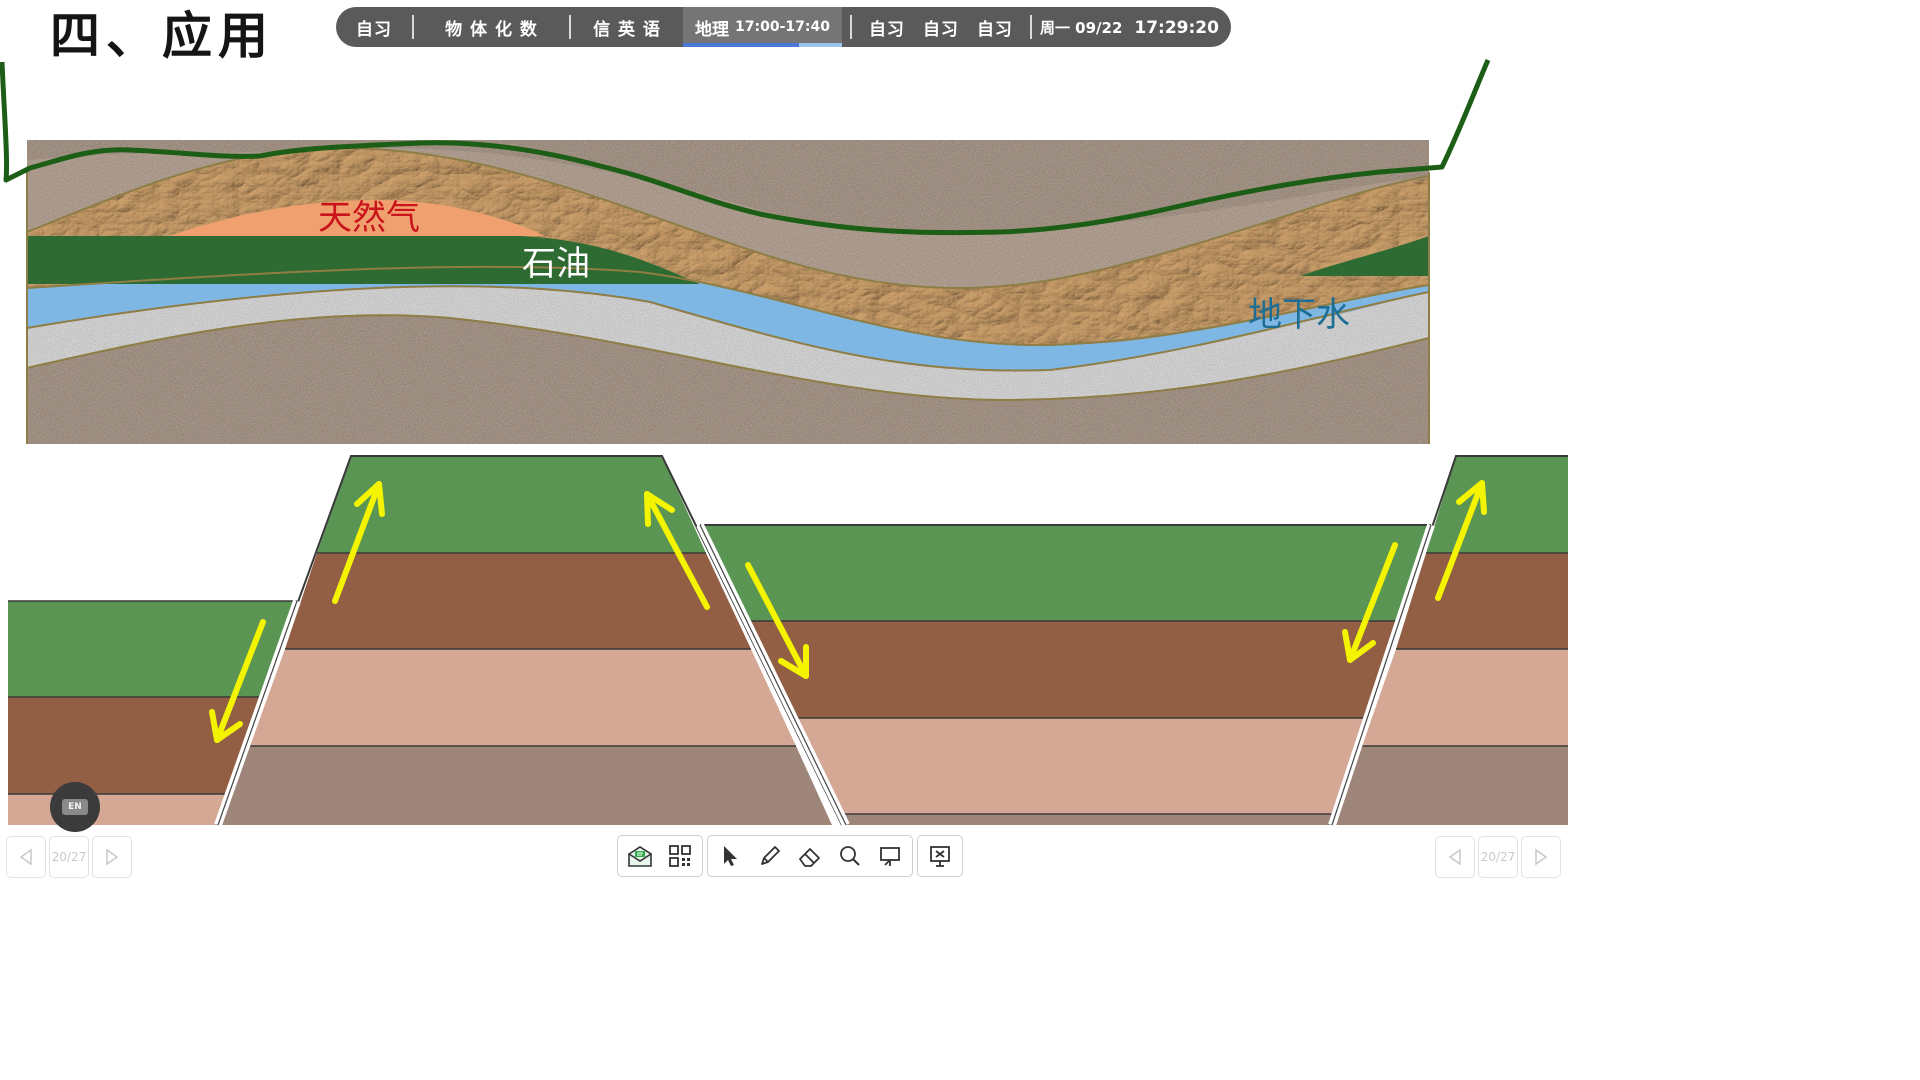 Image resolution: width=1920 pixels, height=1080 pixels. I want to click on cursor-icon, so click(730, 856).